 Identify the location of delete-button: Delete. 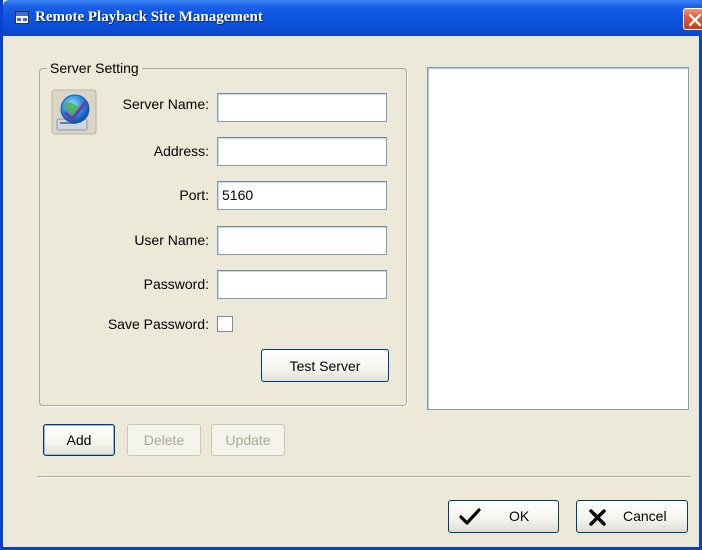
(164, 440).